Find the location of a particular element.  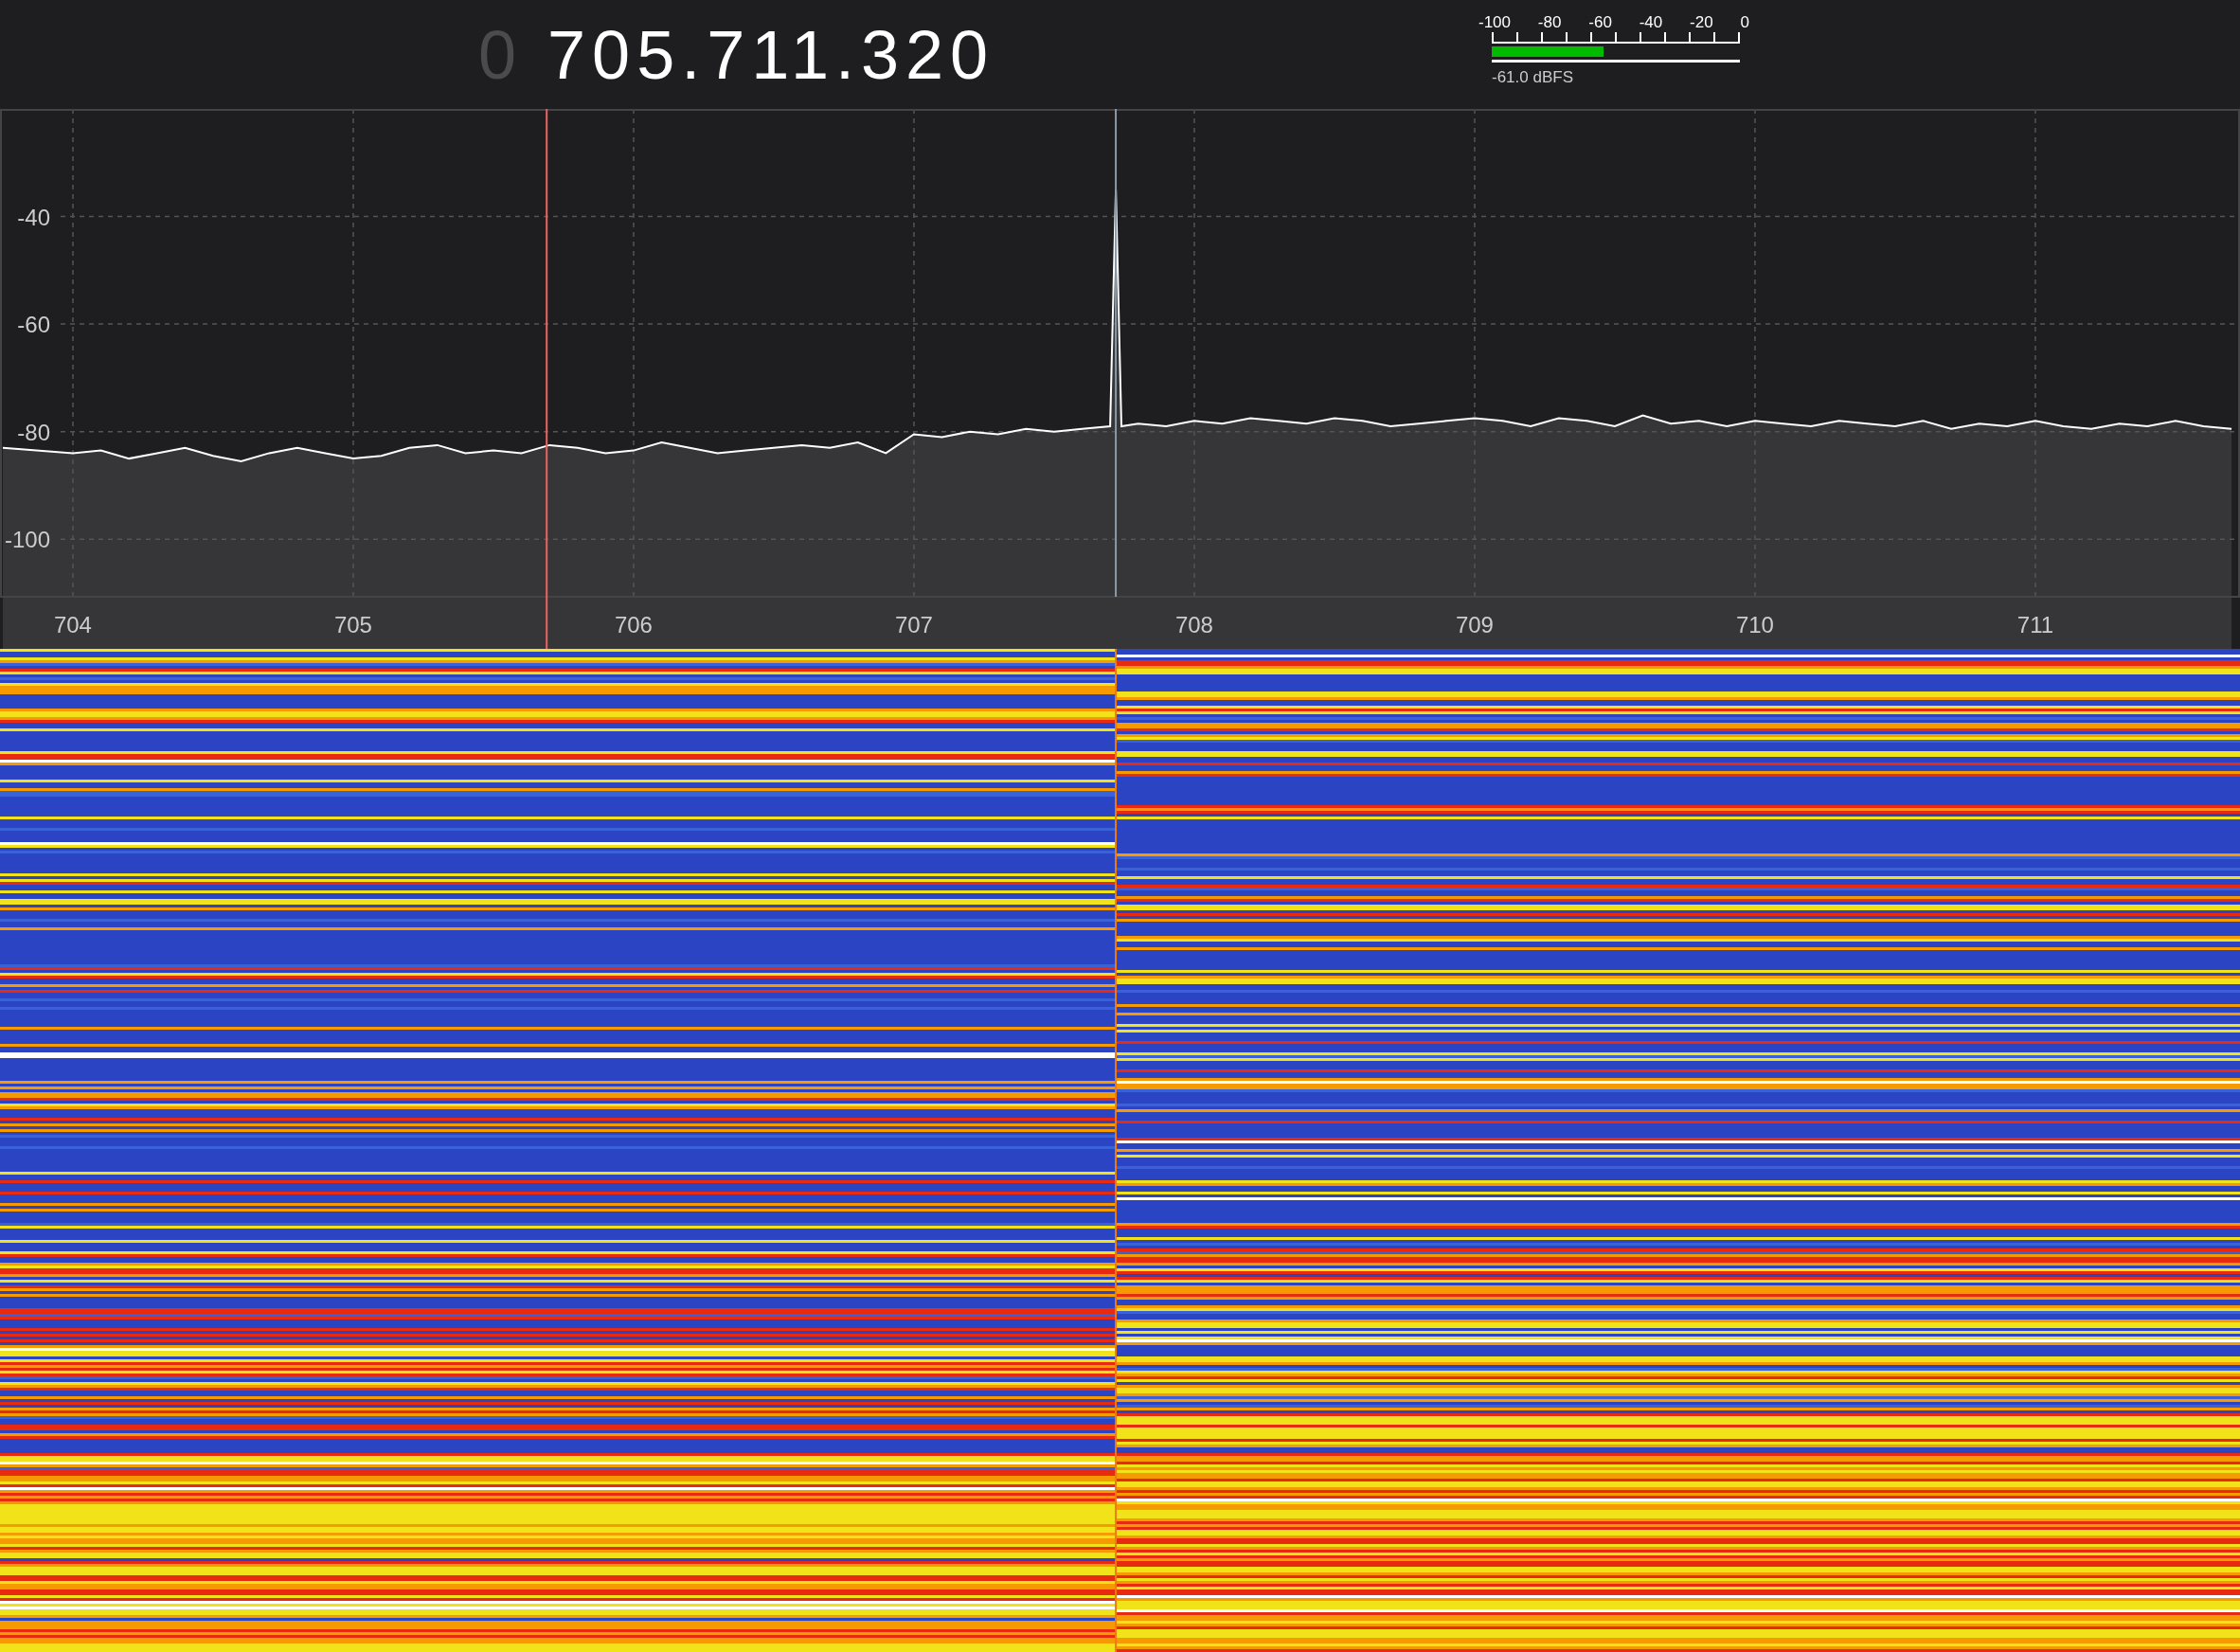

x-axis-label: 706 is located at coordinates (633, 624).